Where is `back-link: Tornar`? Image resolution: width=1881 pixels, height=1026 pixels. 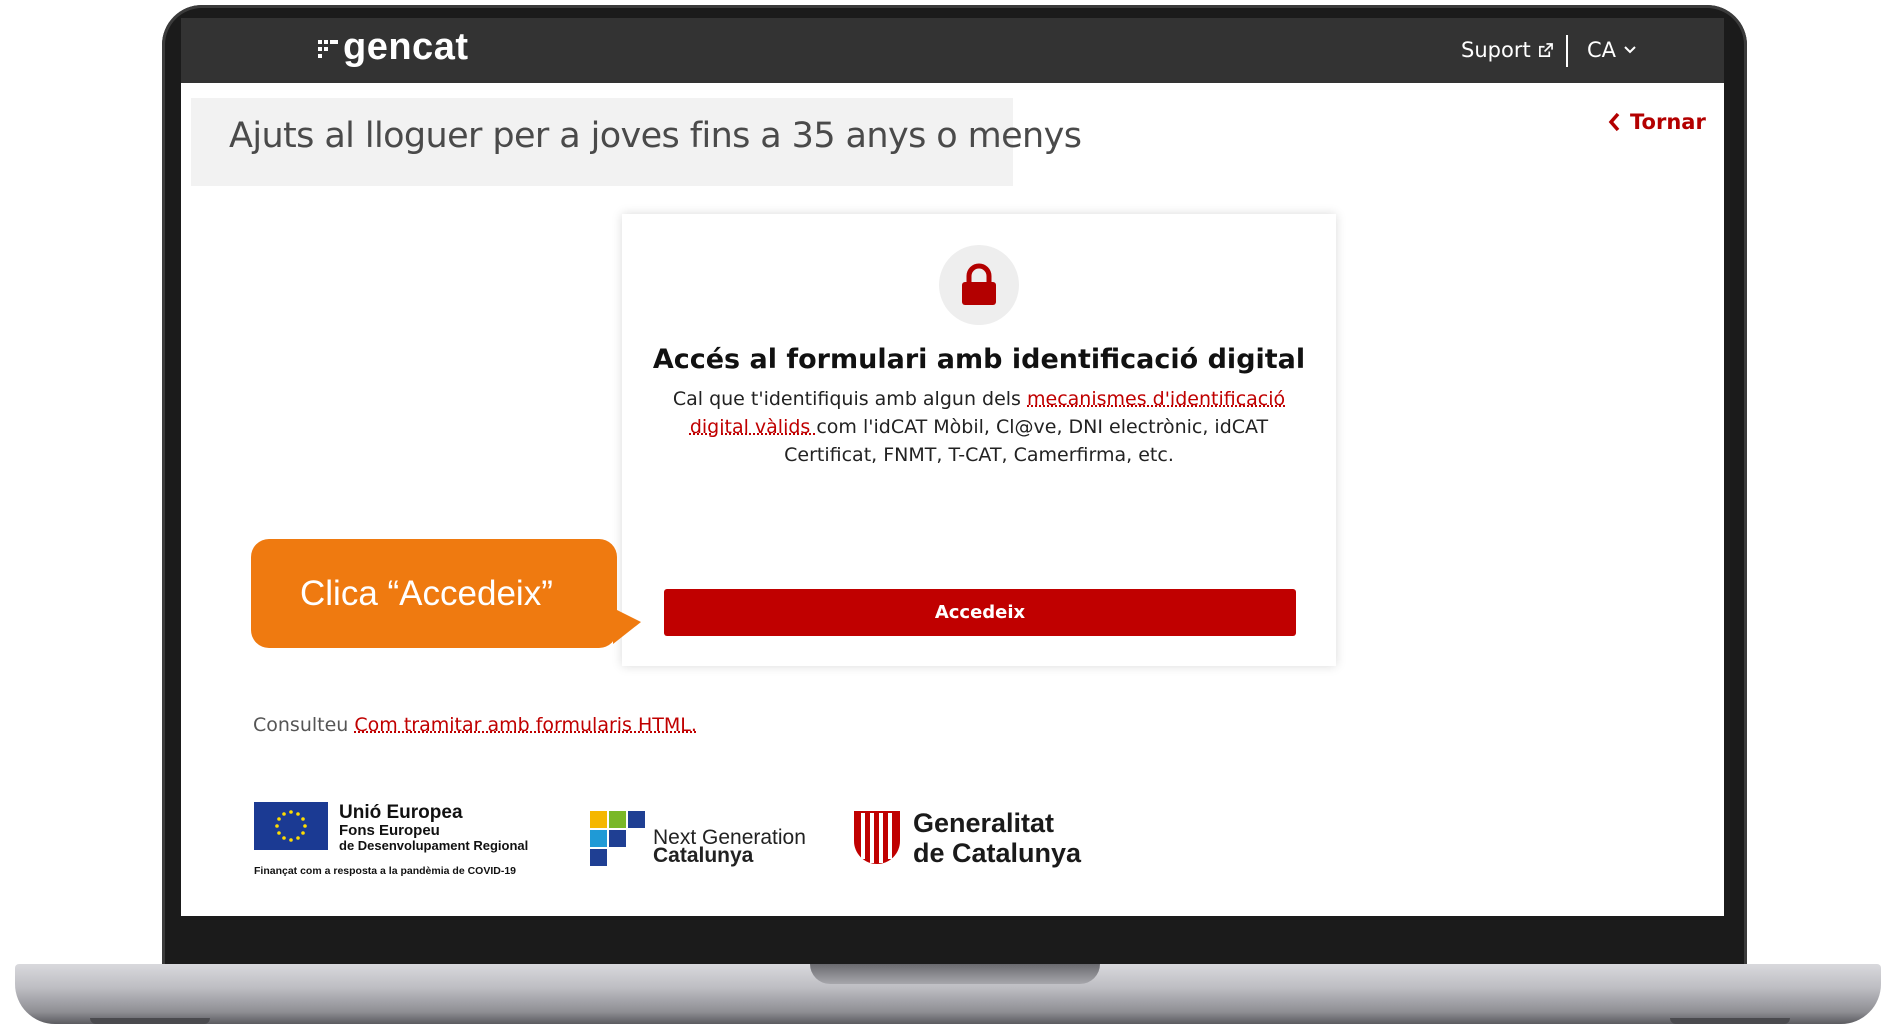 back-link: Tornar is located at coordinates (1657, 122).